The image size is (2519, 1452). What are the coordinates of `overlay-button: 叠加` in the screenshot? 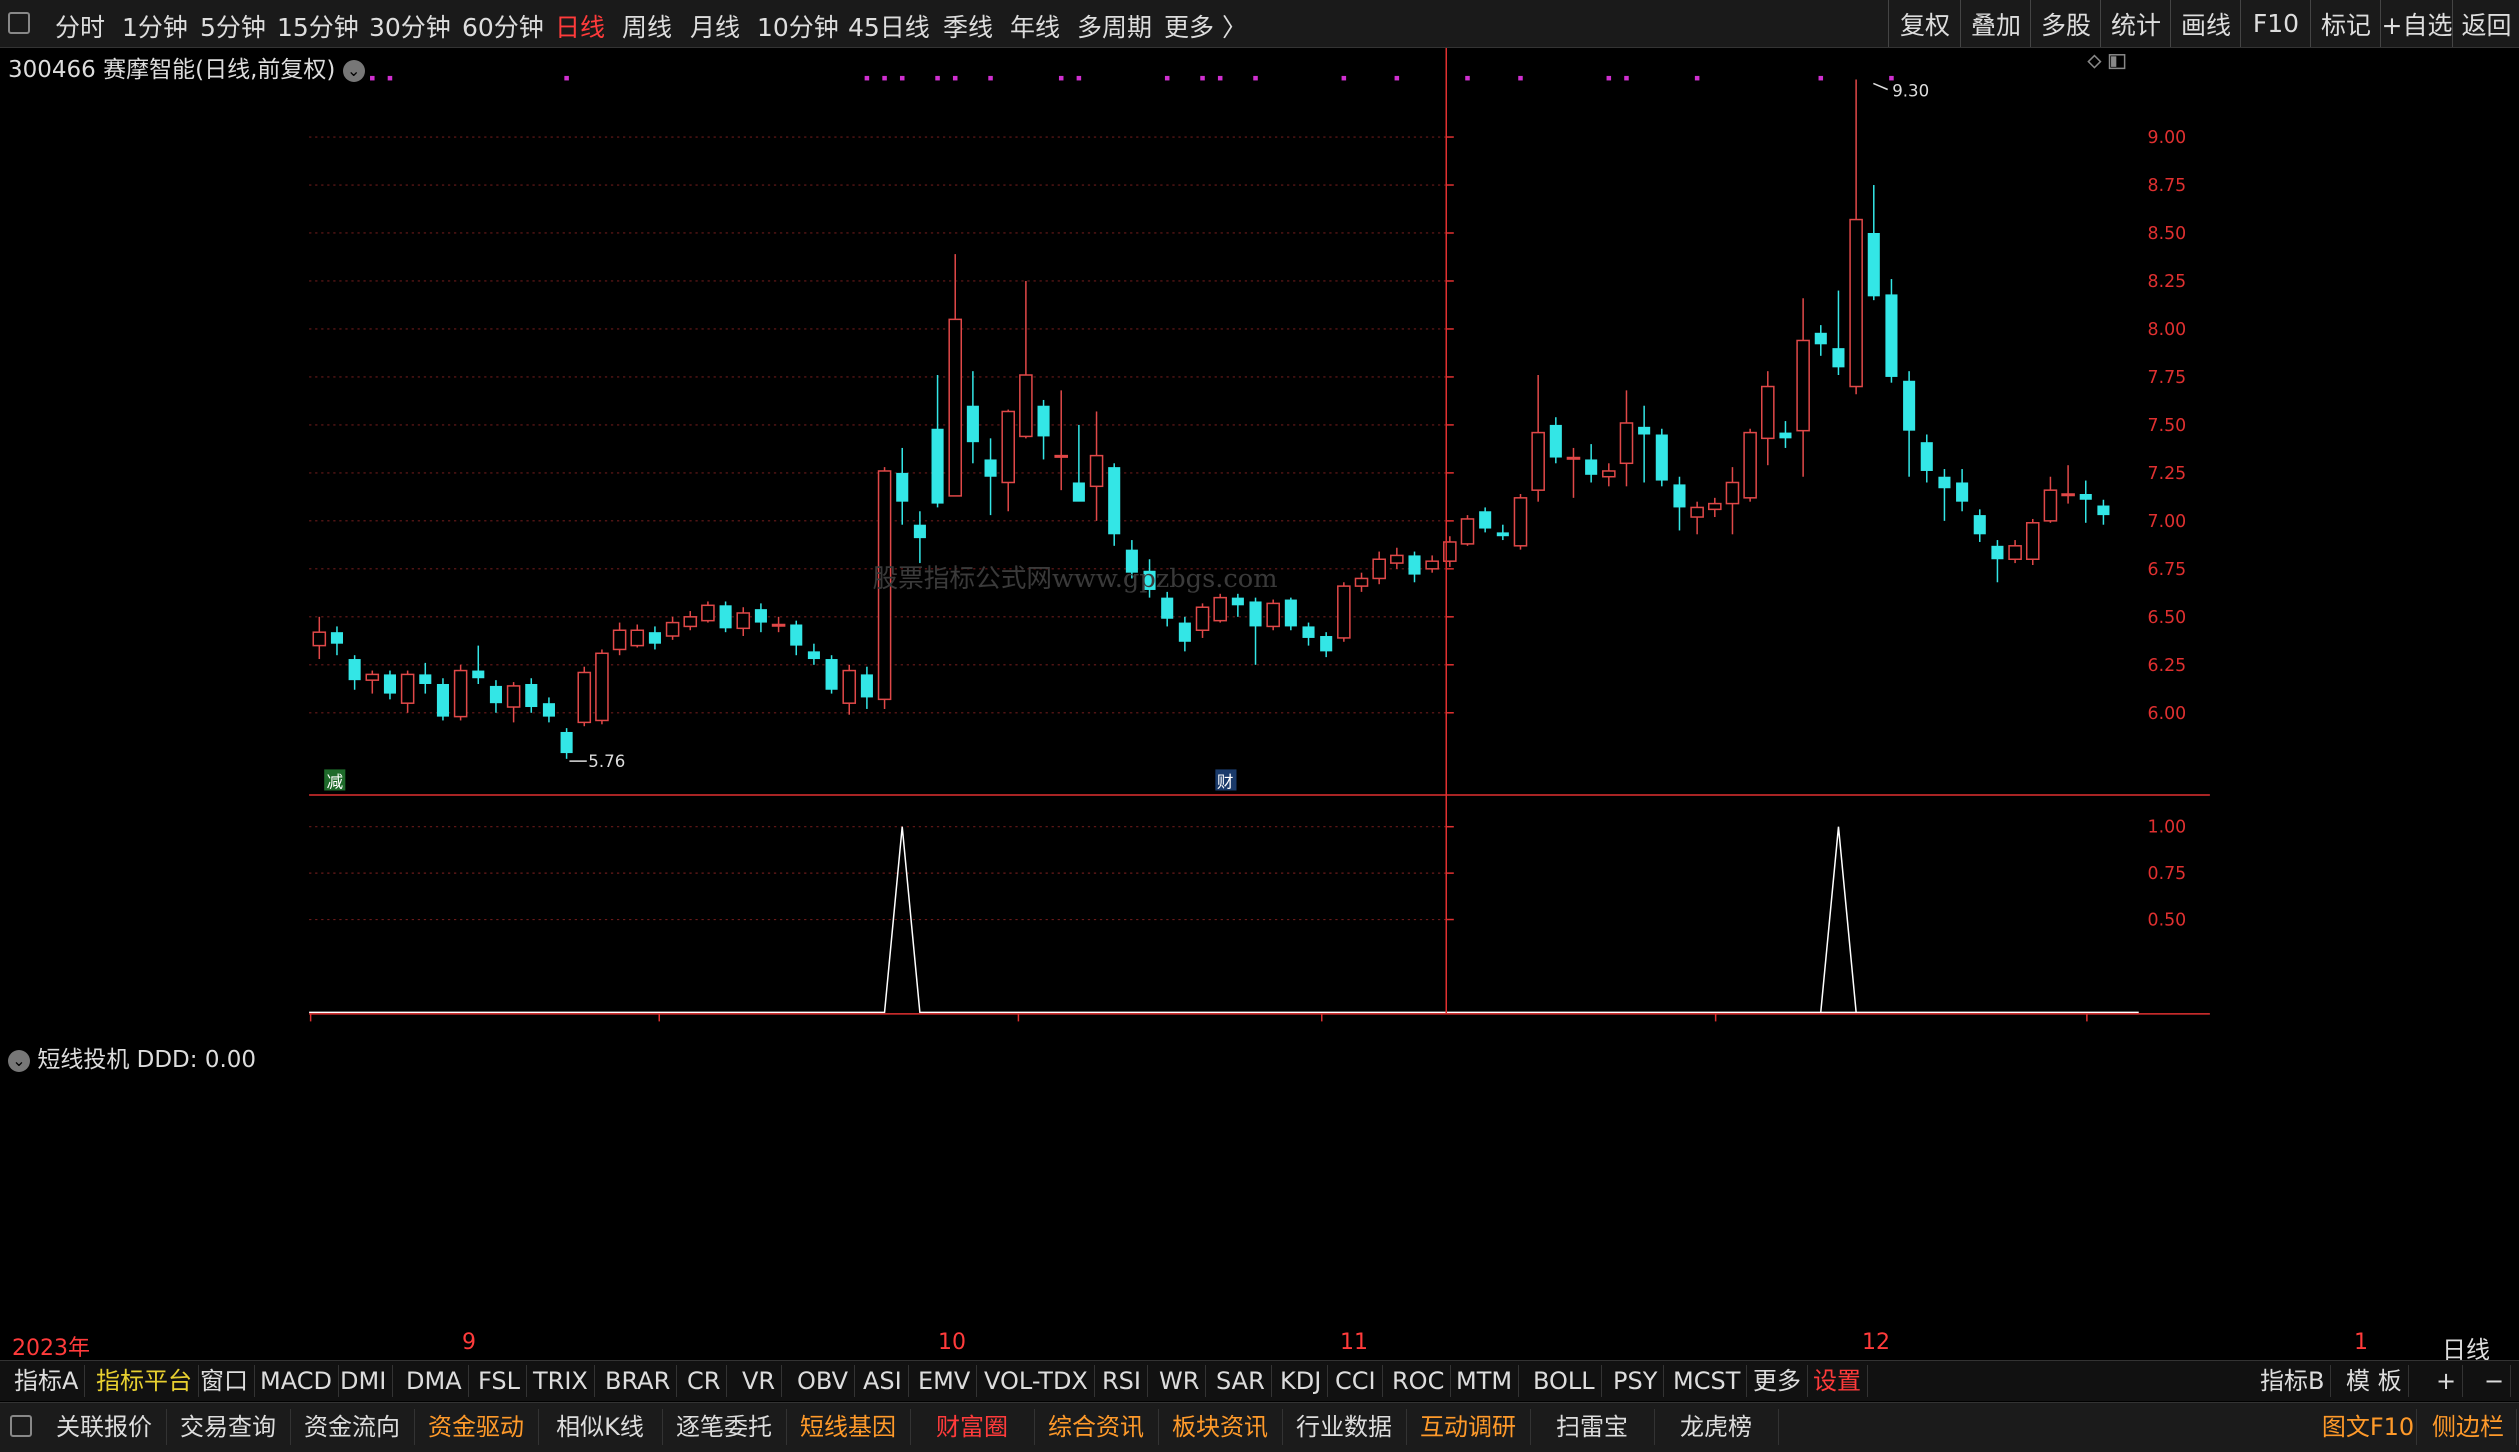 It's located at (1995, 23).